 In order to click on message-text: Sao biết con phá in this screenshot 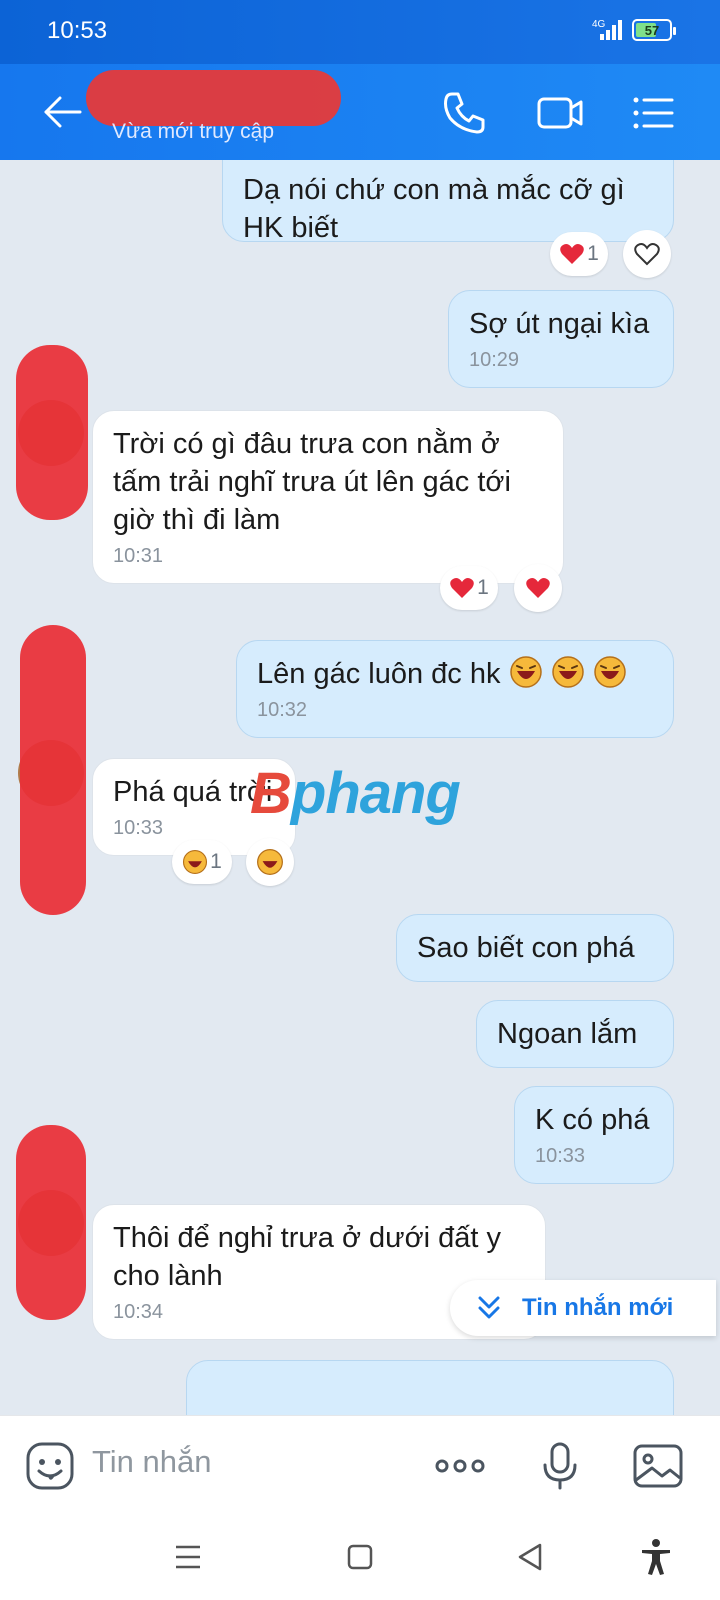, I will do `click(526, 948)`.